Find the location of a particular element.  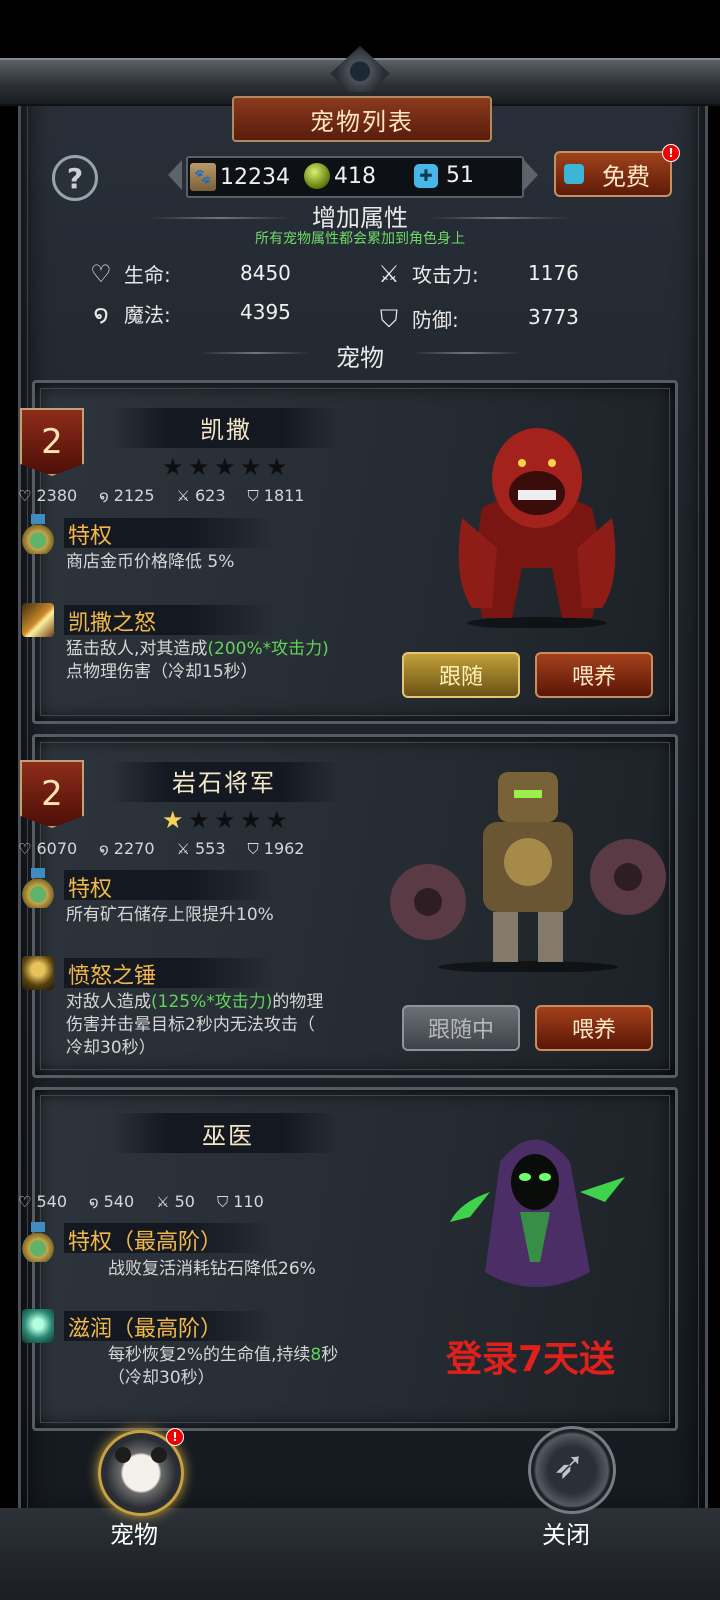

perk-desc: 所有矿石储存上限提升10% is located at coordinates (170, 915).